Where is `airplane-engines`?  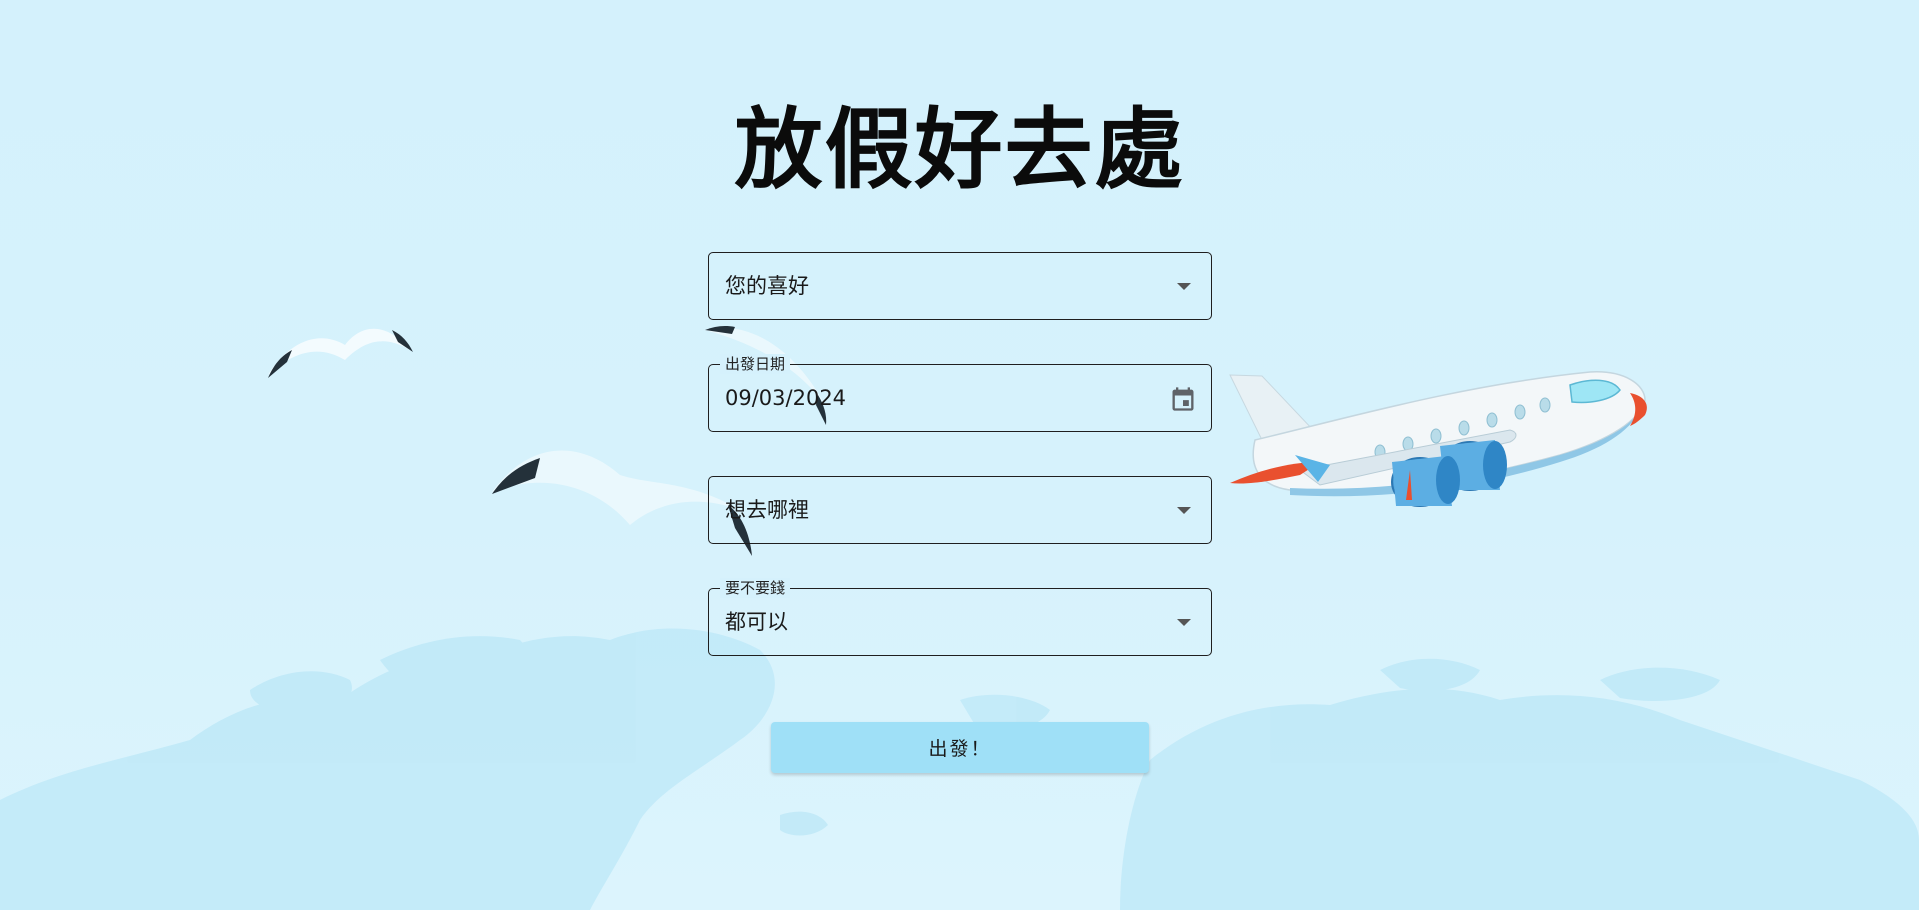 airplane-engines is located at coordinates (1449, 473).